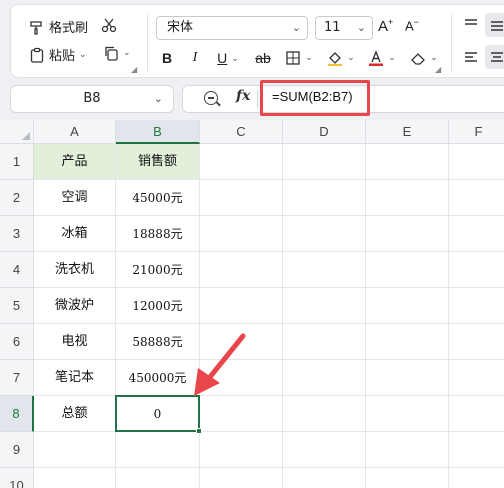 The width and height of the screenshot is (504, 488). Describe the element at coordinates (476, 234) in the screenshot. I see `cell-f3` at that location.